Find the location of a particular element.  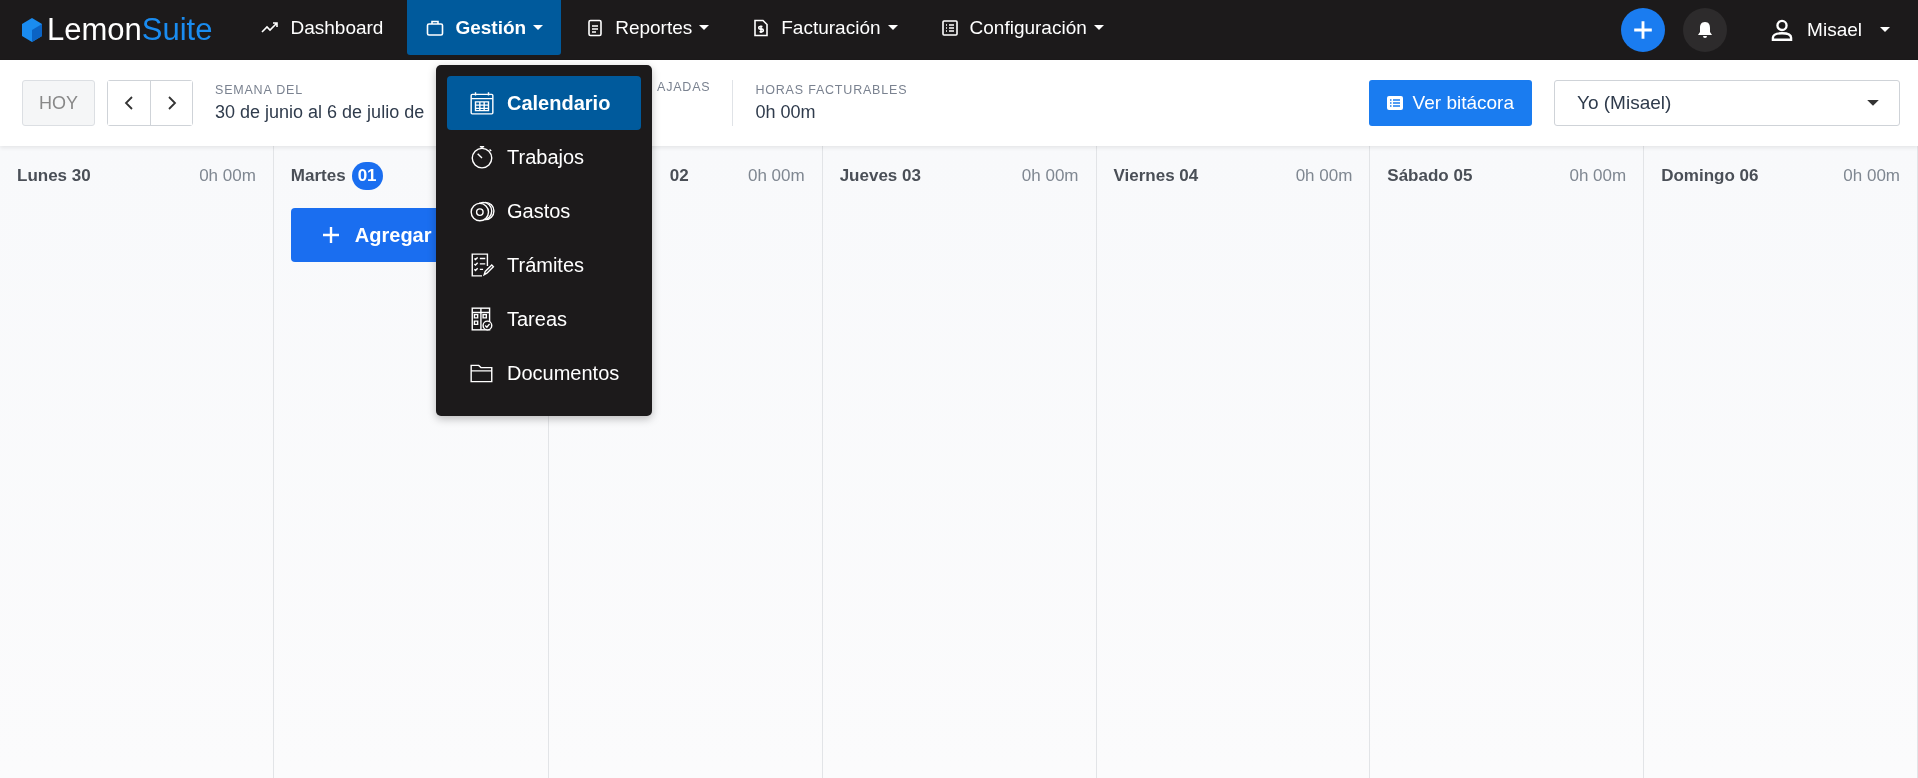

stat-value: 0h 00m is located at coordinates (785, 112).